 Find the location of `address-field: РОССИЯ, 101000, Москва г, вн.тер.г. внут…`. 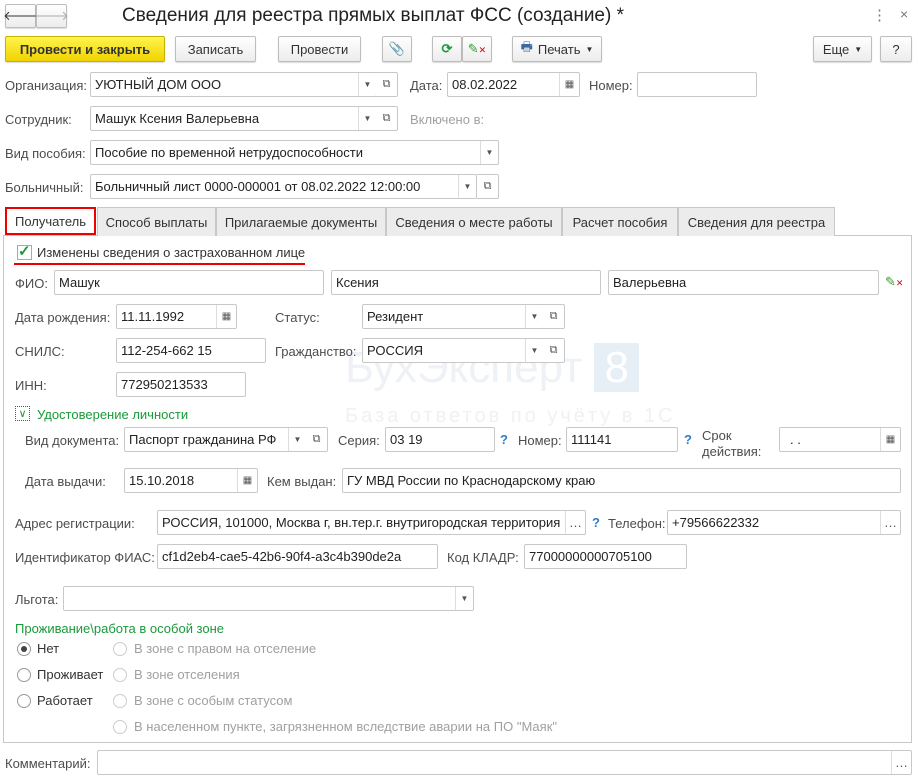

address-field: РОССИЯ, 101000, Москва г, вн.тер.г. внут… is located at coordinates (371, 522).